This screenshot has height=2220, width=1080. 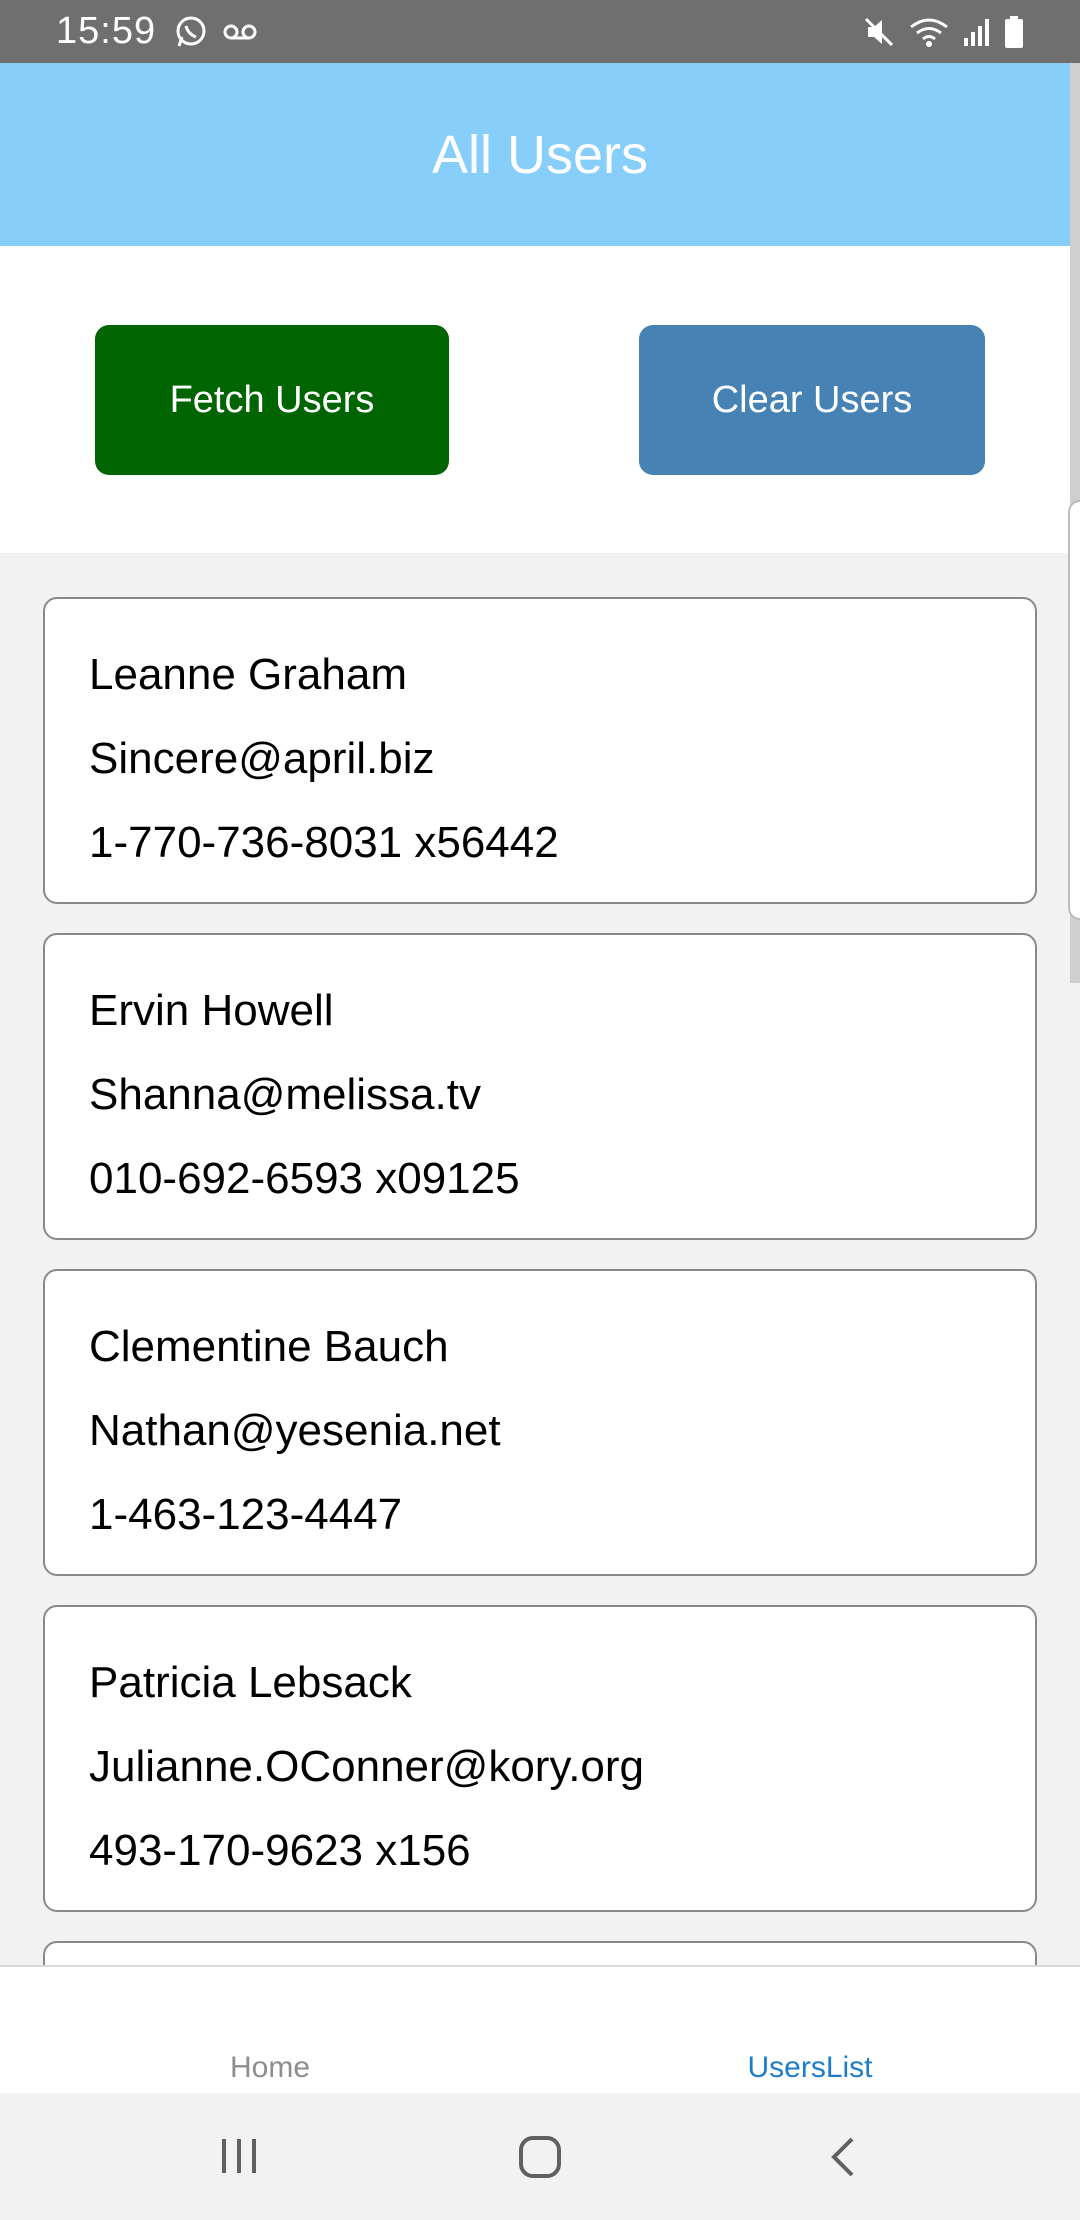 I want to click on user-phone: 493-170-9623 x156, so click(x=280, y=1850).